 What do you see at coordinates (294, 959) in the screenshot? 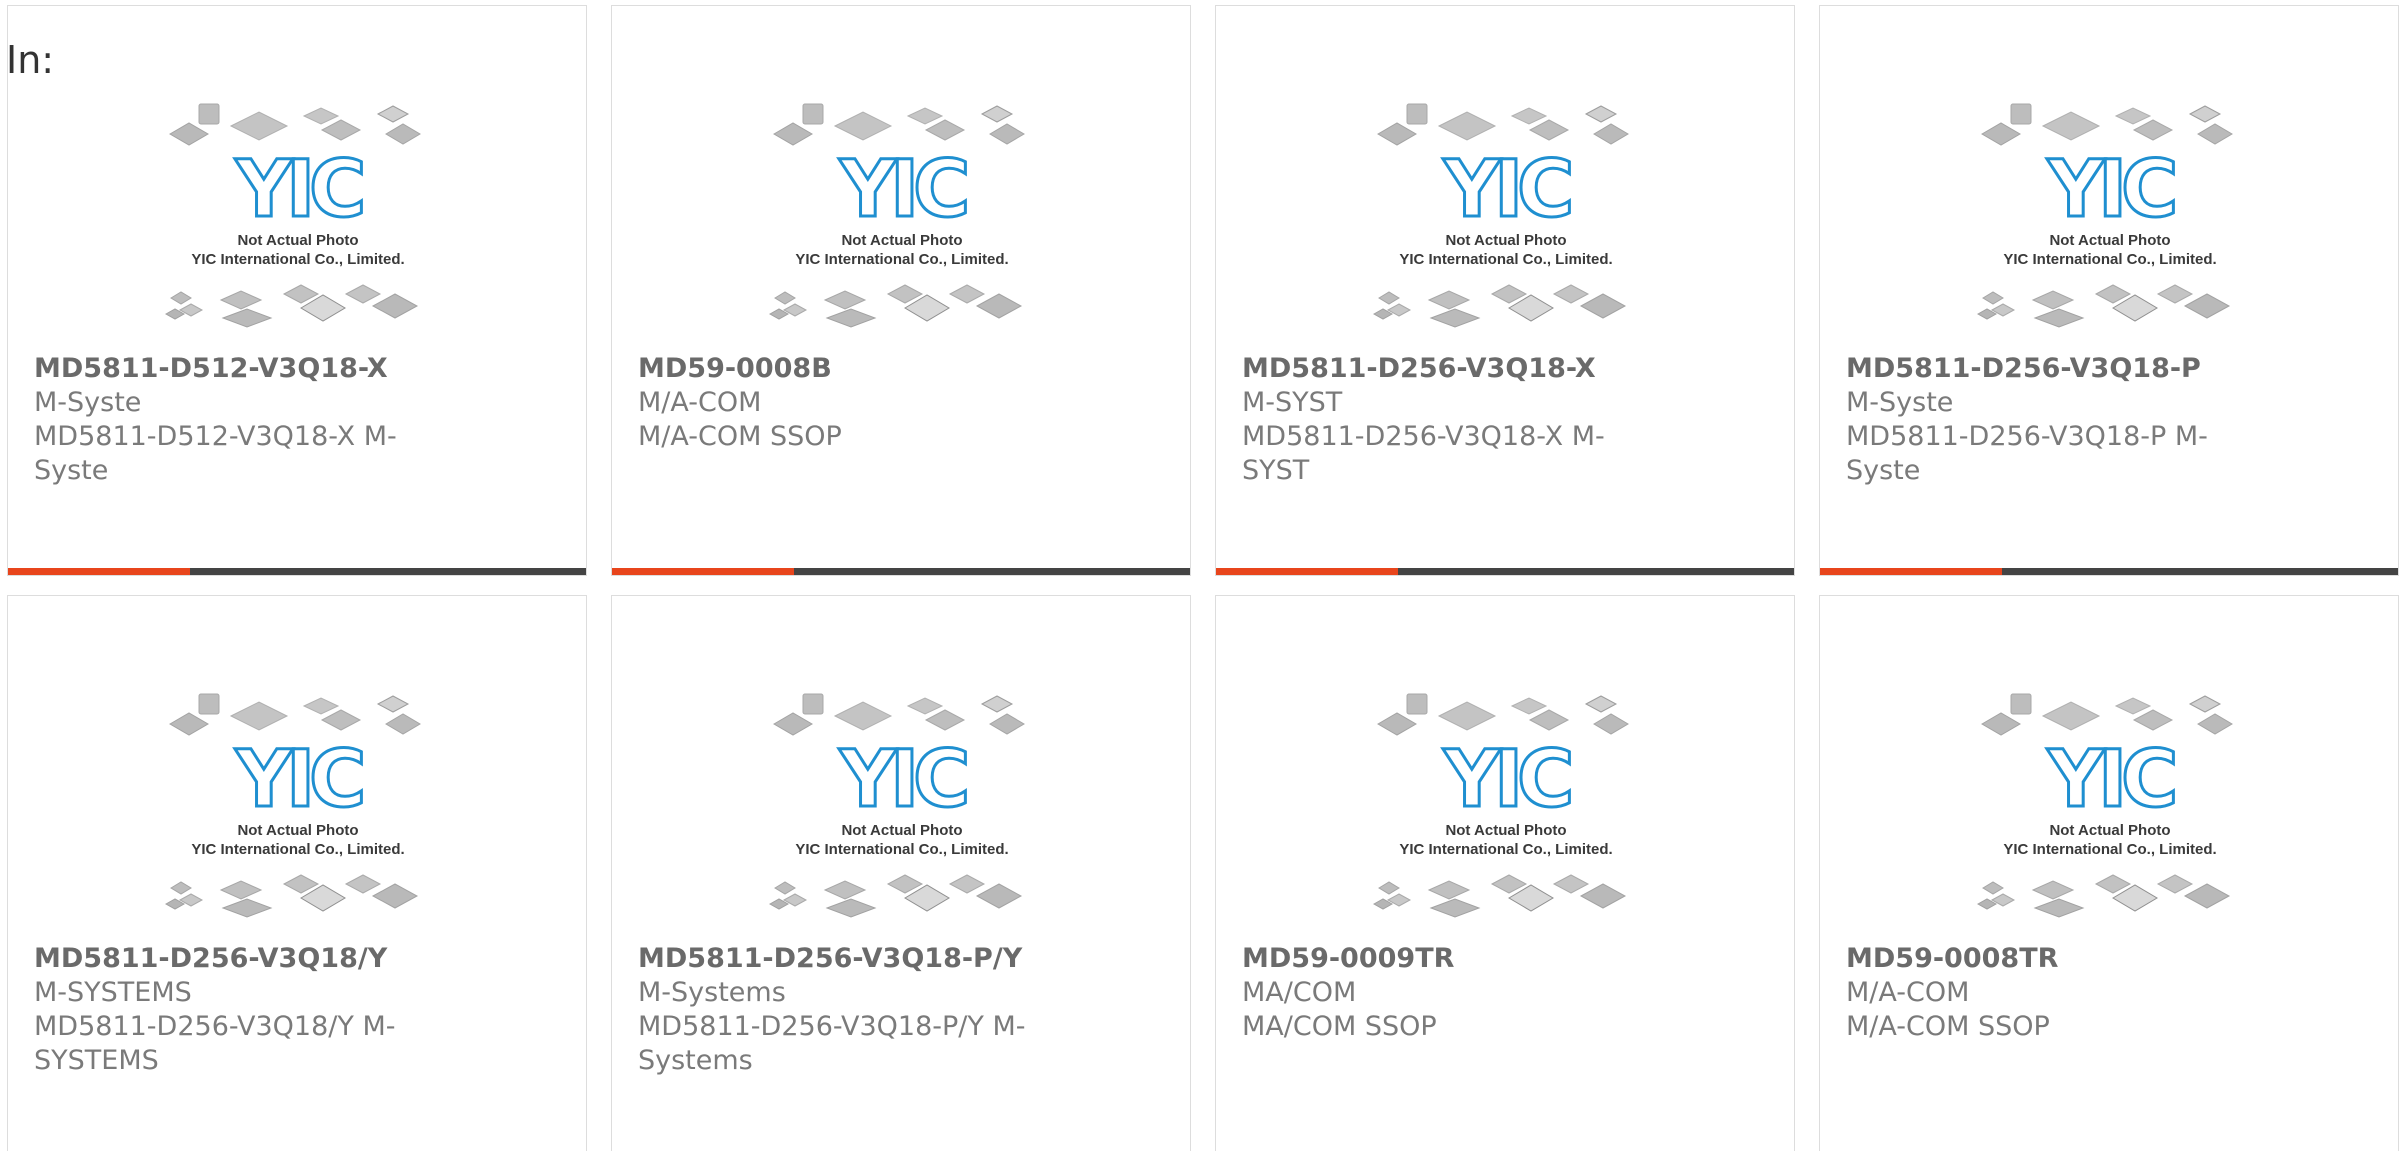
I see `product-part-number: MD5811-D256-V3Q18/Y` at bounding box center [294, 959].